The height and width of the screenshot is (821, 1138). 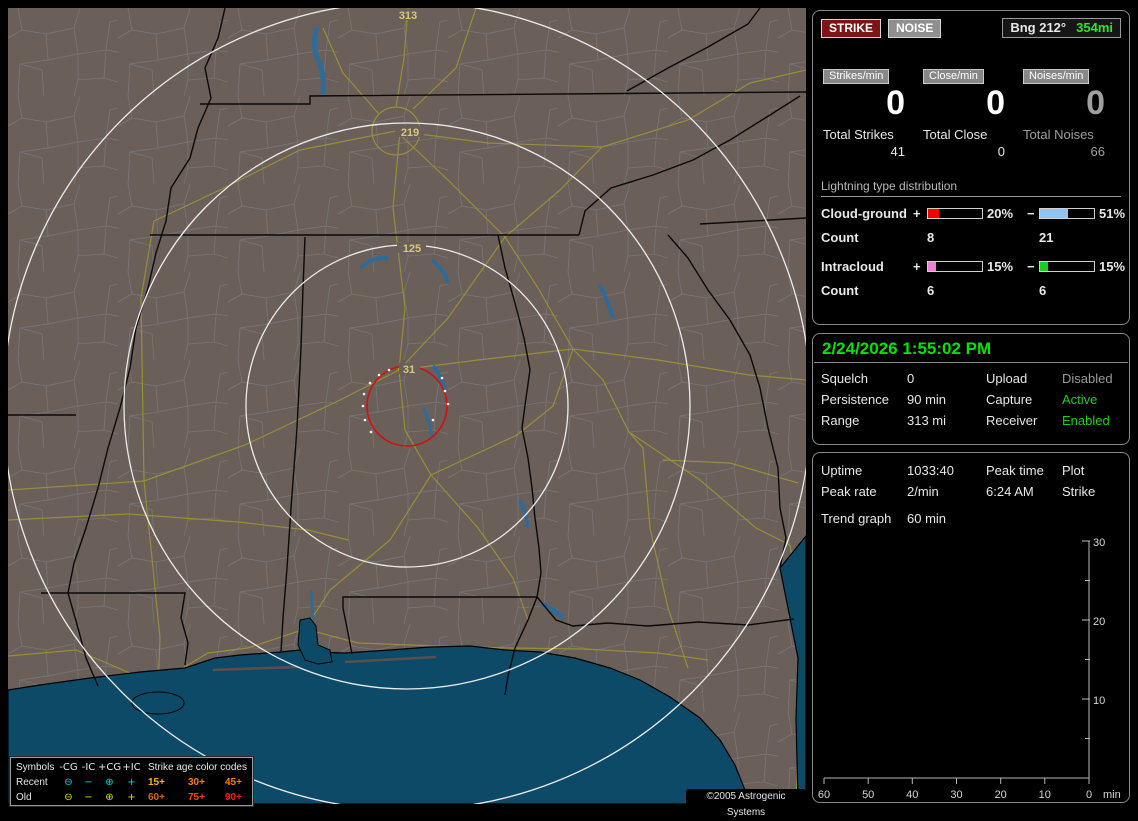 What do you see at coordinates (32, 782) in the screenshot?
I see `legend-recent-label: Recent` at bounding box center [32, 782].